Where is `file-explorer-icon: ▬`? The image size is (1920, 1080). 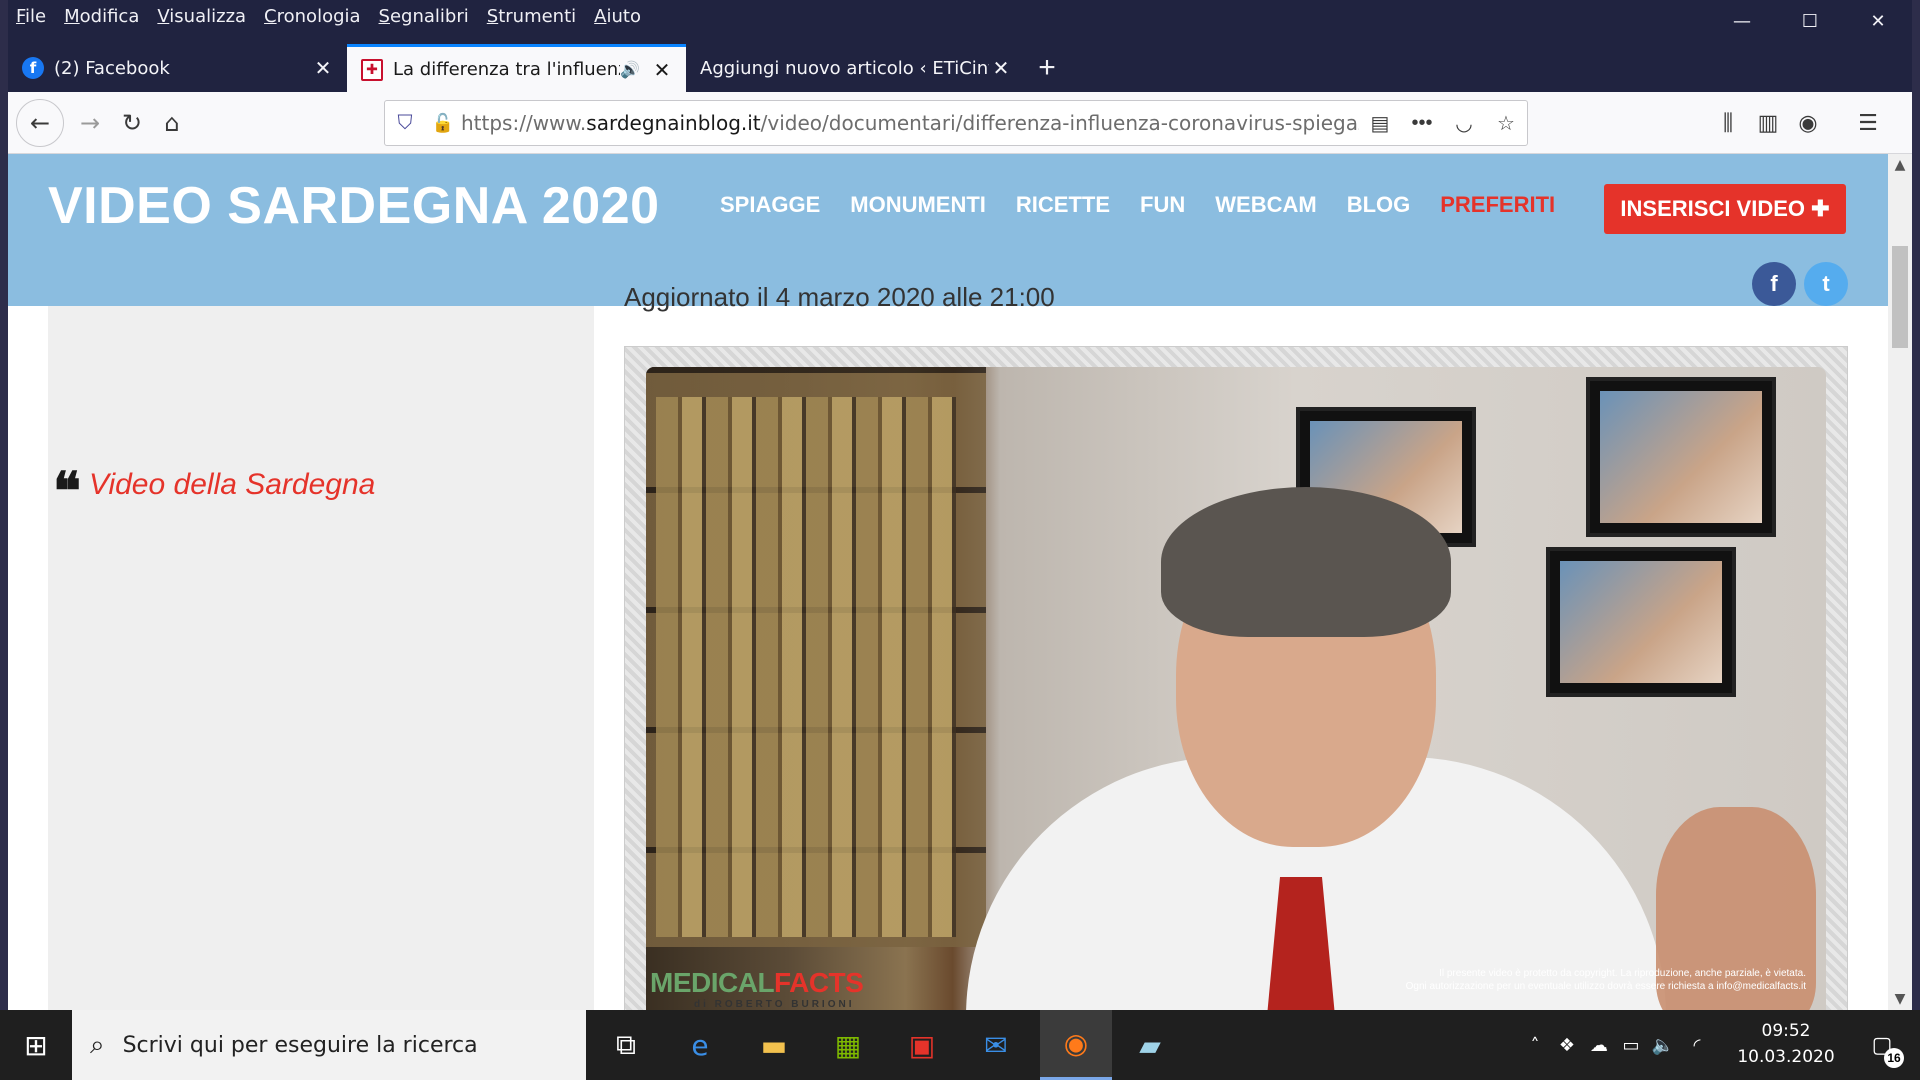
file-explorer-icon: ▬ is located at coordinates (774, 1045).